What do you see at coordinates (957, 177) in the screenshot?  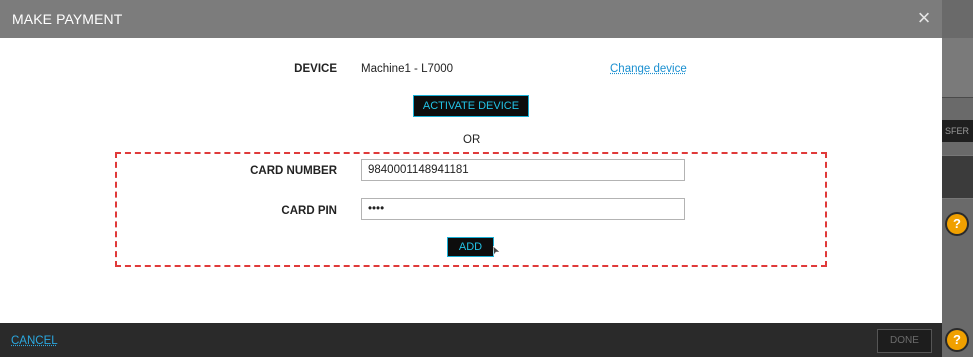 I see `background-app-box` at bounding box center [957, 177].